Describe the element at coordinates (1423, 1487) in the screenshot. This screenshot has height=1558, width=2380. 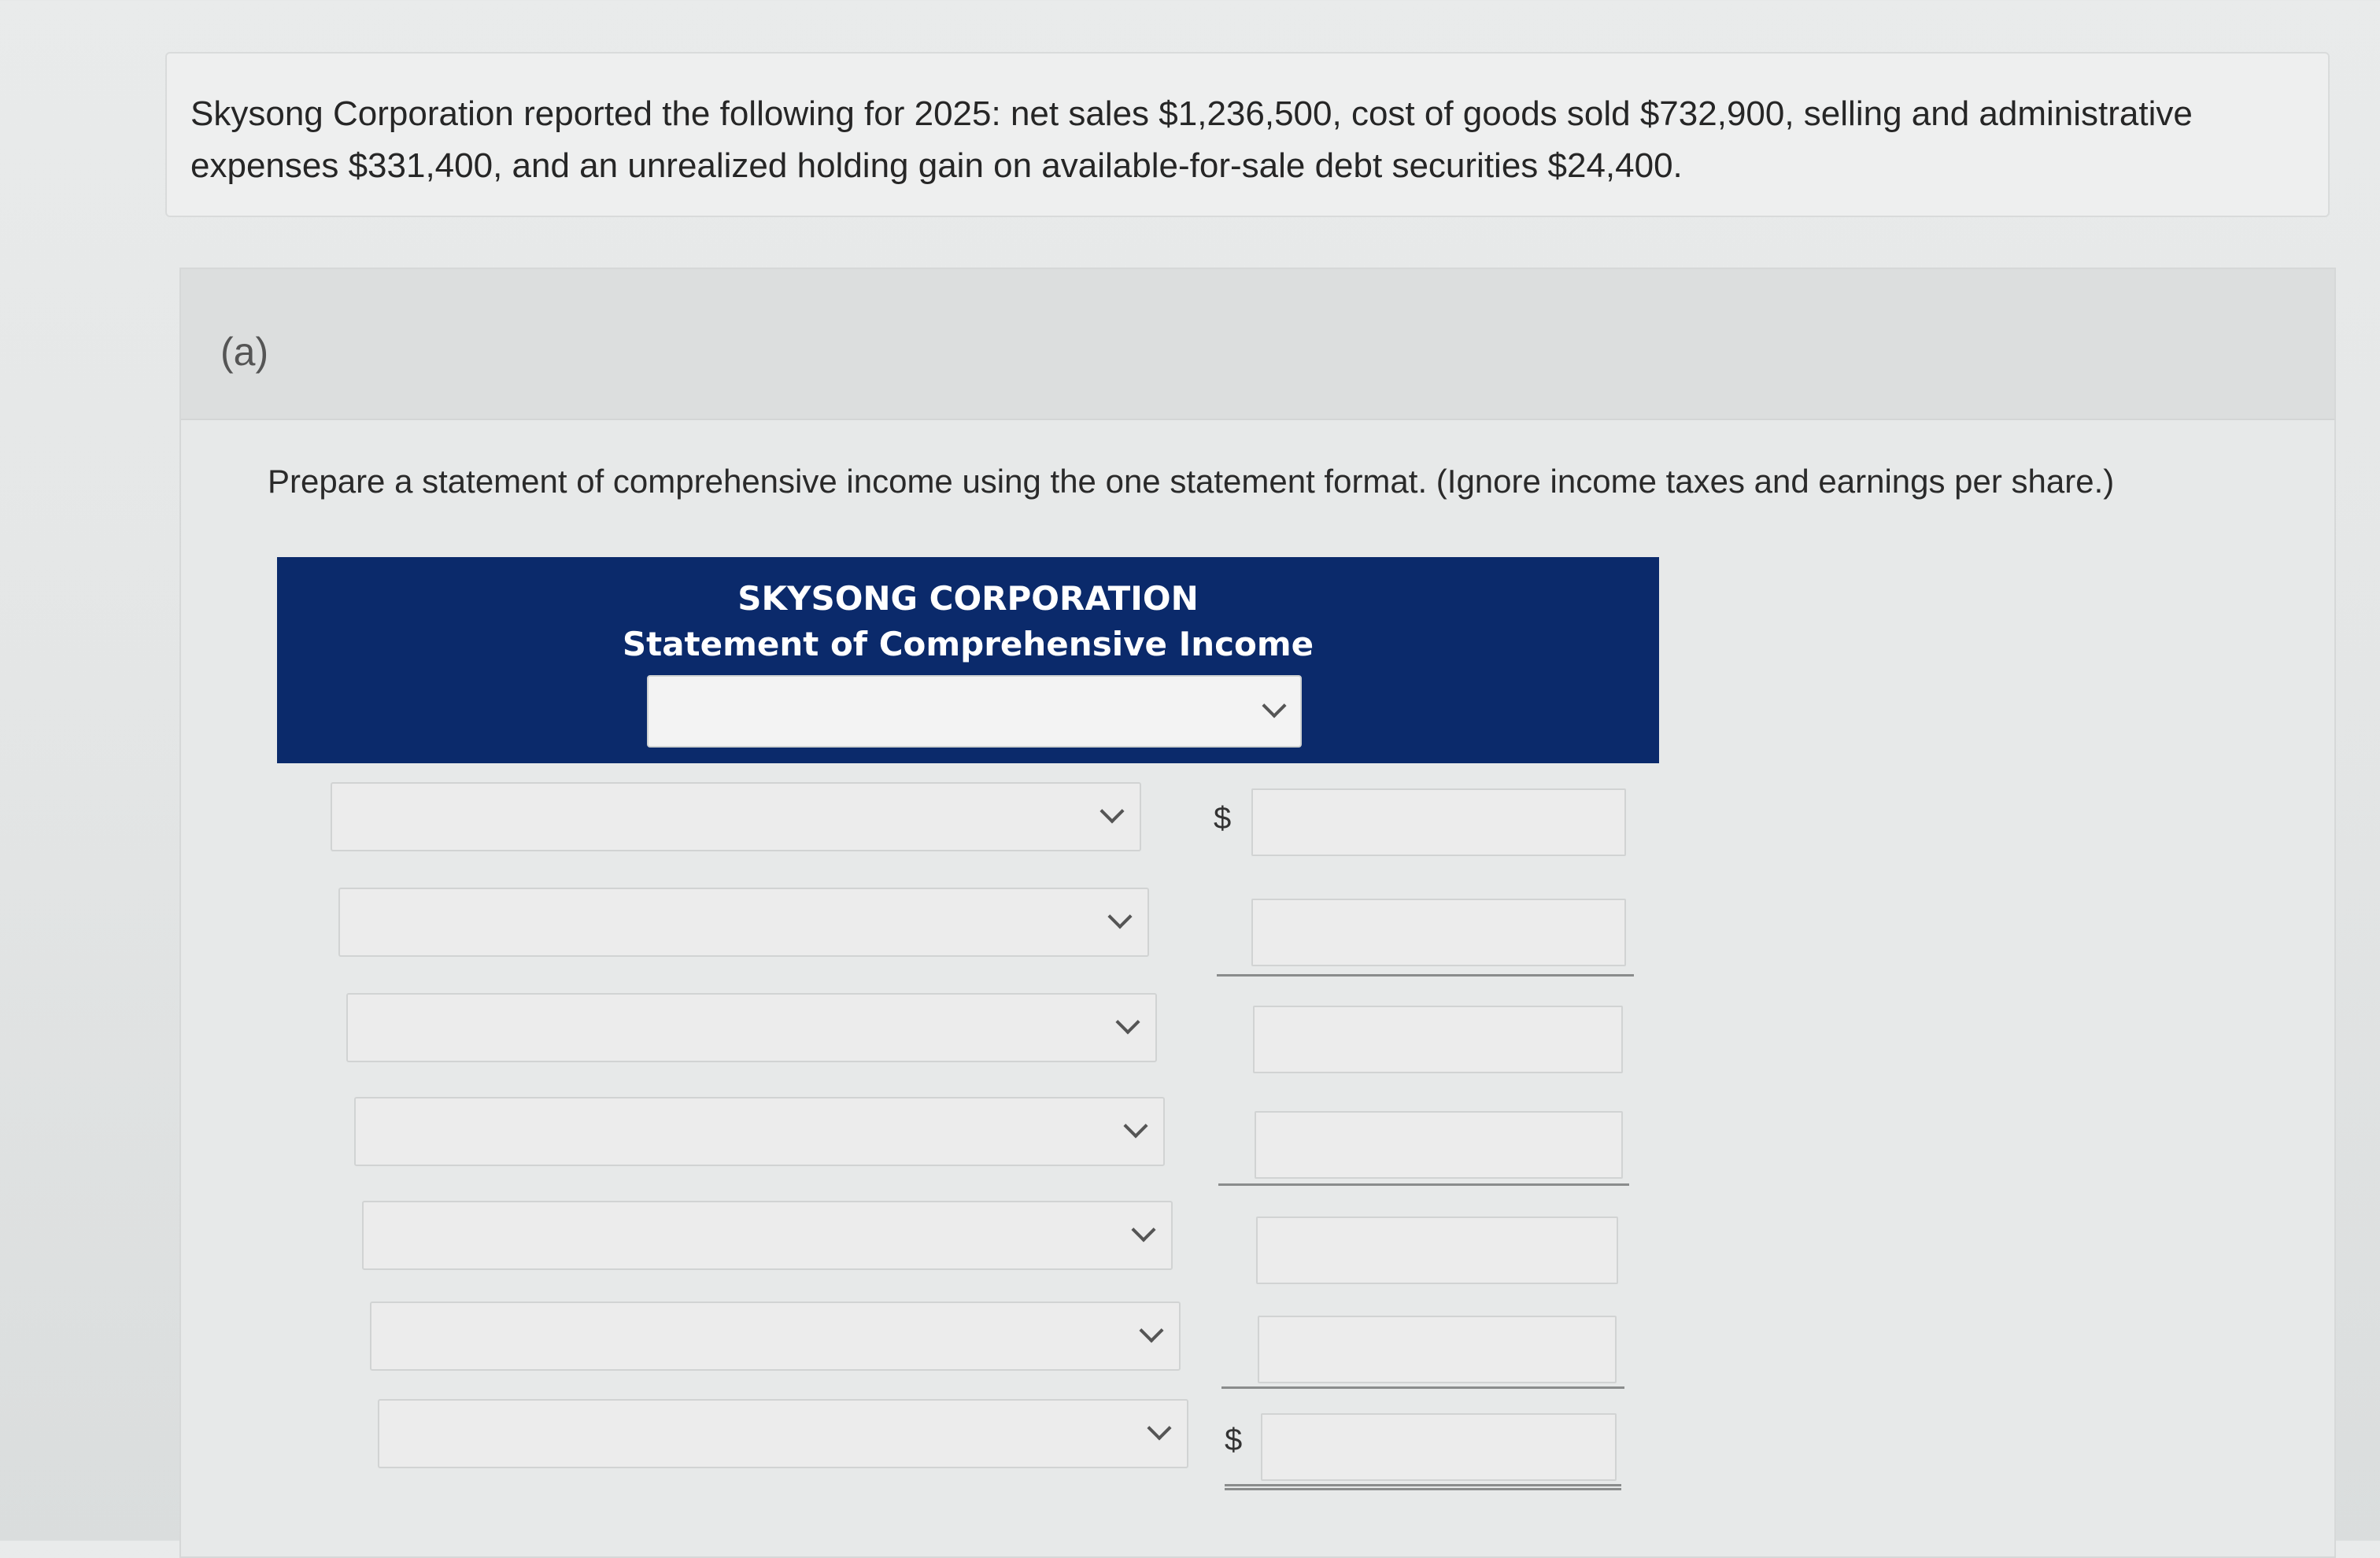
I see `total-double-underline` at that location.